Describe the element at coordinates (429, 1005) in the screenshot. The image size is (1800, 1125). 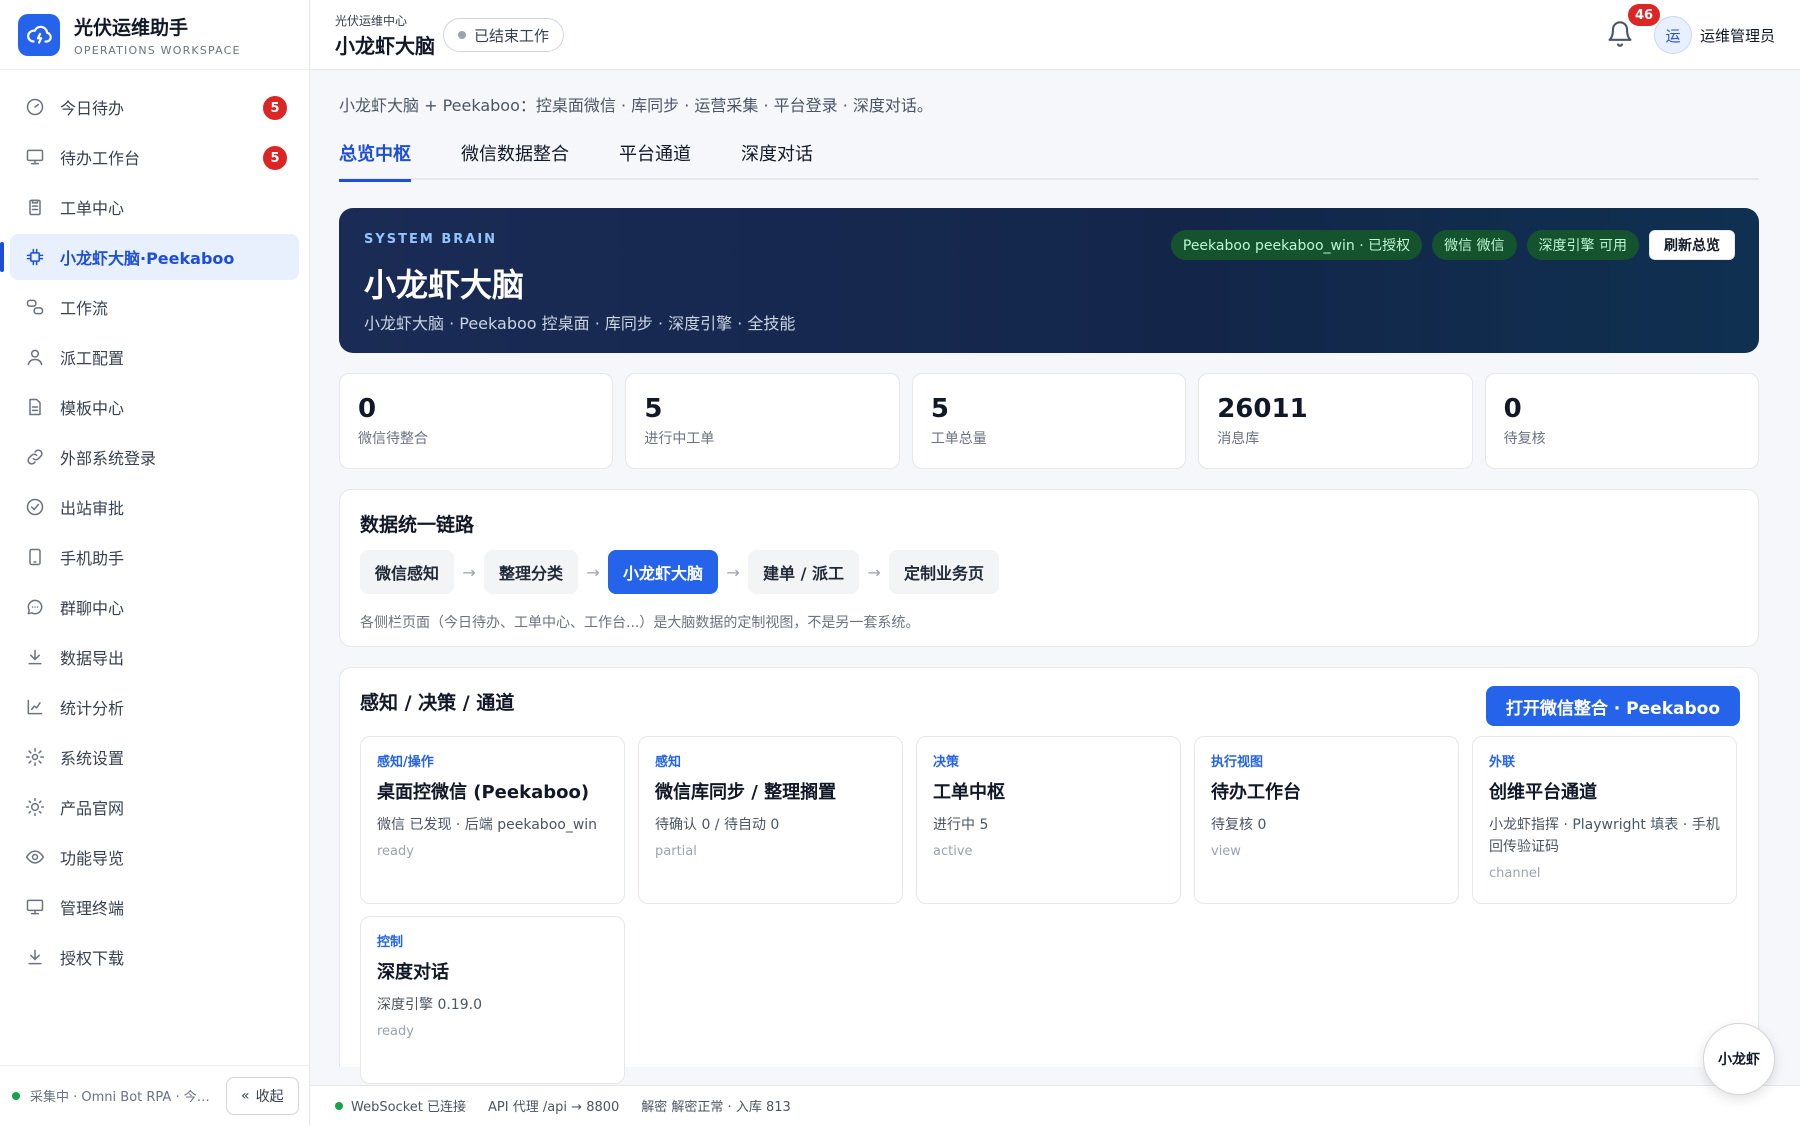
I see `module-desc: 深度引擎 0.19.0` at that location.